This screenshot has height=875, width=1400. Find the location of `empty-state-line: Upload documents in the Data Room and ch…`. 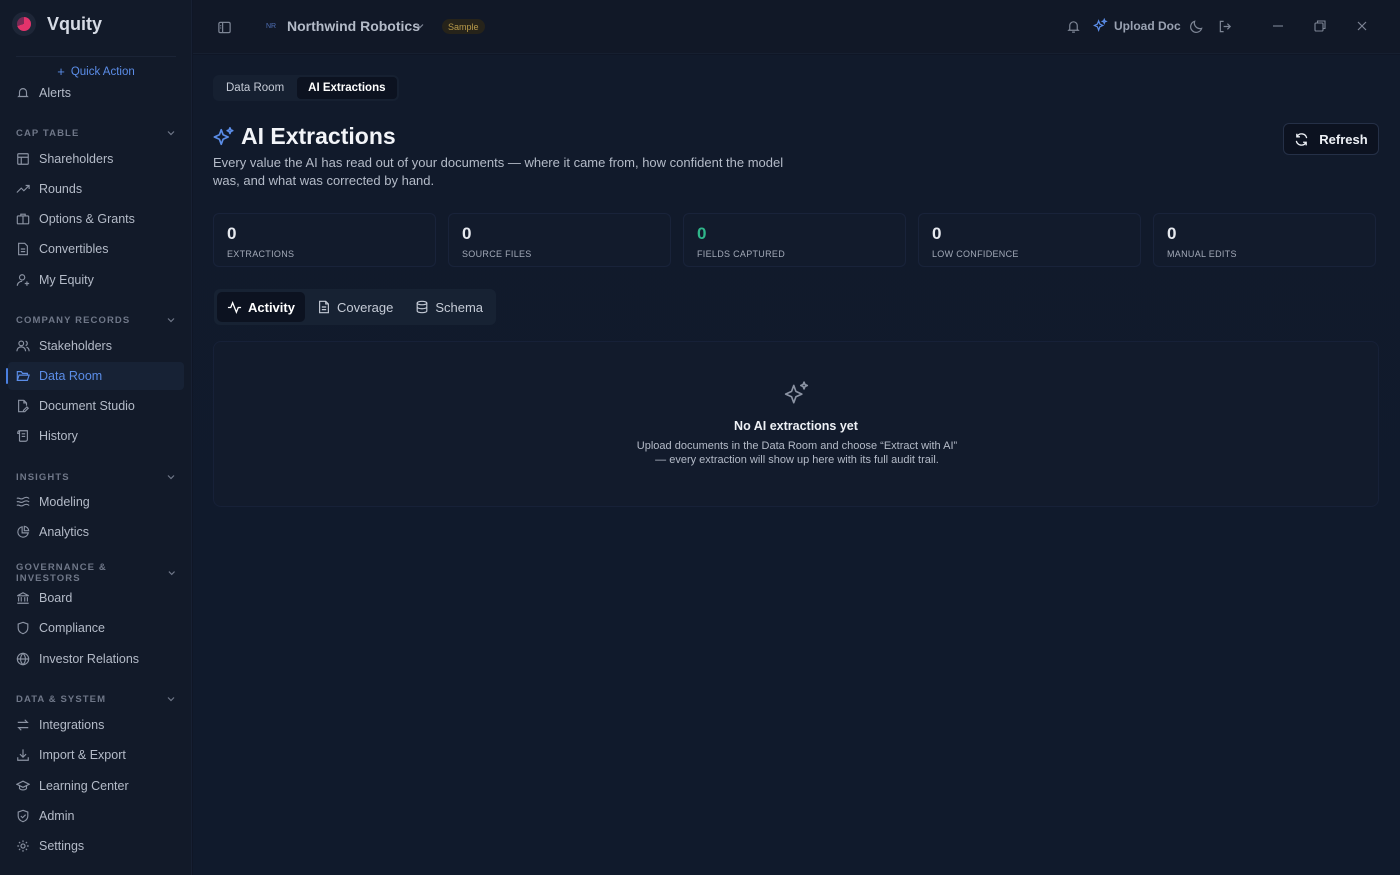

empty-state-line: Upload documents in the Data Room and ch… is located at coordinates (797, 446).